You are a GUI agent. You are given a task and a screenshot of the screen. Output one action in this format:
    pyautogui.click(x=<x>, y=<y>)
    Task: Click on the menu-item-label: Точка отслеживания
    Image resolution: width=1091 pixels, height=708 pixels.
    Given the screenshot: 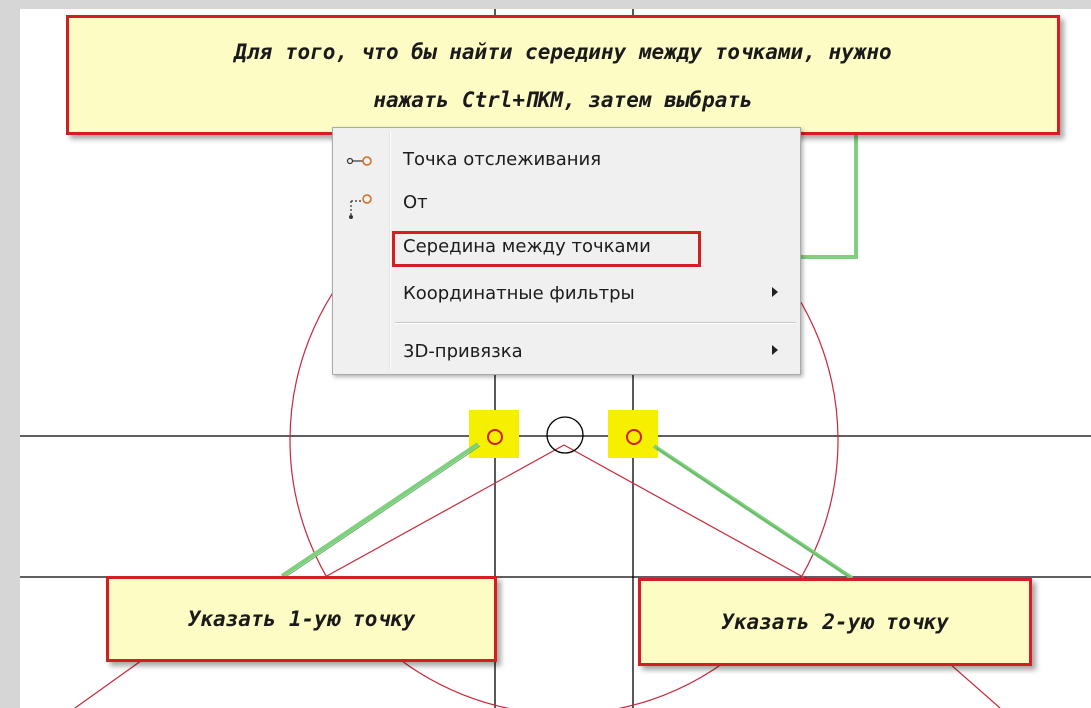 What is the action you would take?
    pyautogui.click(x=502, y=159)
    